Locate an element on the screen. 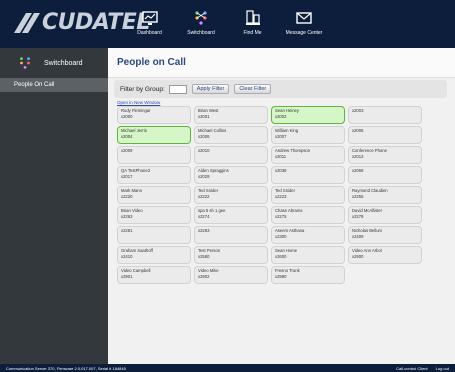 Image resolution: width=455 pixels, height=372 pixels. person-extension: x2012 is located at coordinates (358, 156).